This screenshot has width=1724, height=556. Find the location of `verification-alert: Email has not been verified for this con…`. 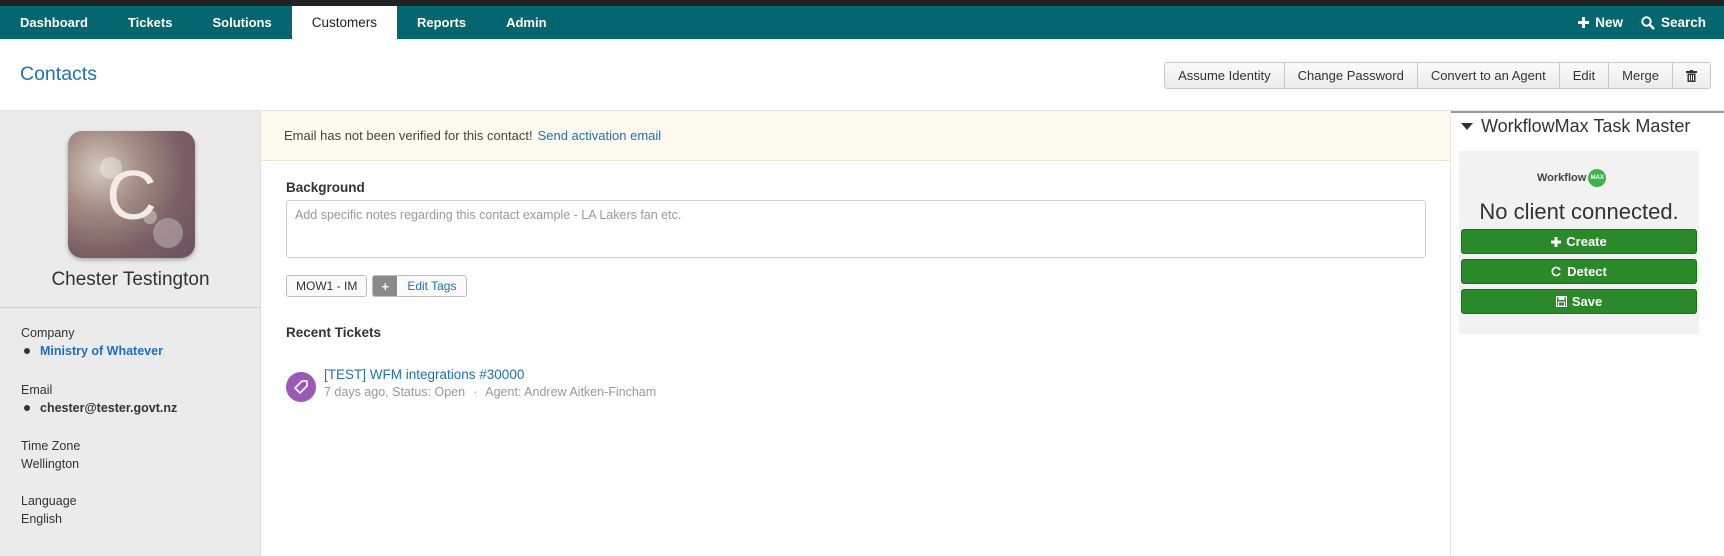

verification-alert: Email has not been verified for this con… is located at coordinates (855, 136).